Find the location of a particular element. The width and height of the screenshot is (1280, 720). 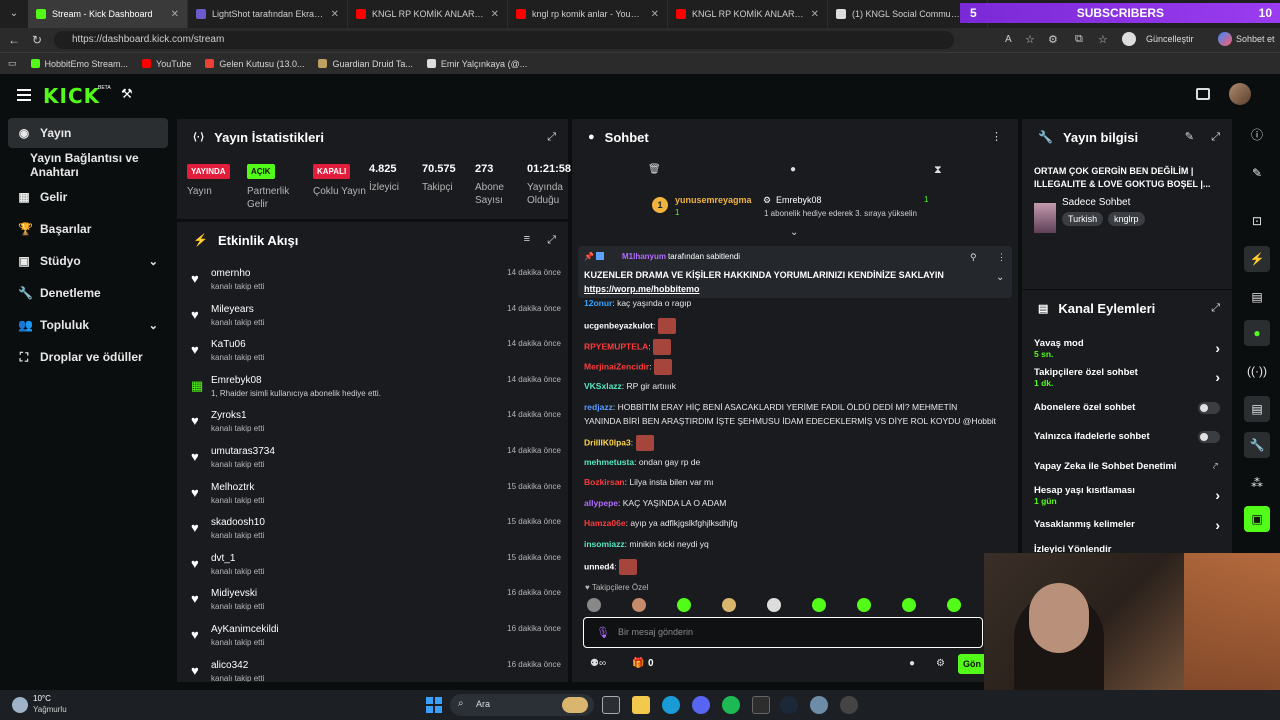

chat-username: DrillIK0lpa3 is located at coordinates (607, 442).